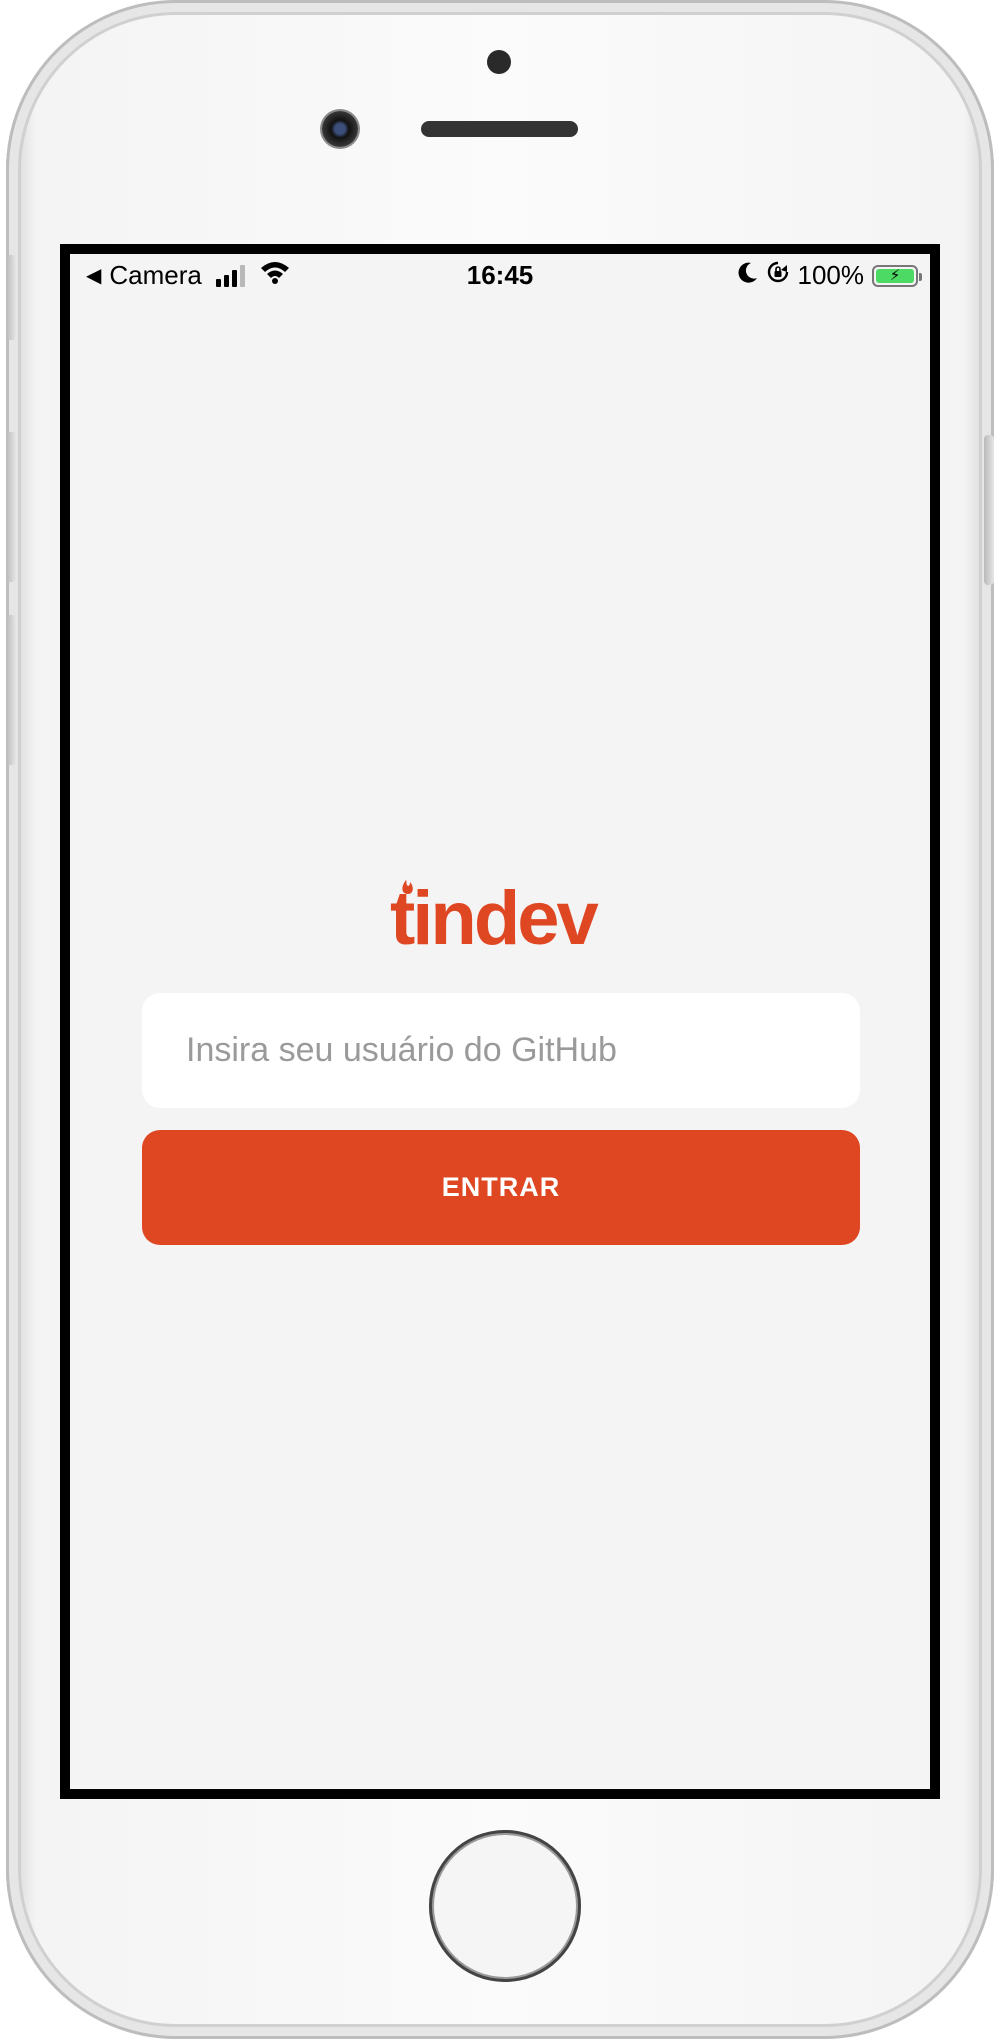 The height and width of the screenshot is (2039, 1000). Describe the element at coordinates (989, 510) in the screenshot. I see `power-button` at that location.